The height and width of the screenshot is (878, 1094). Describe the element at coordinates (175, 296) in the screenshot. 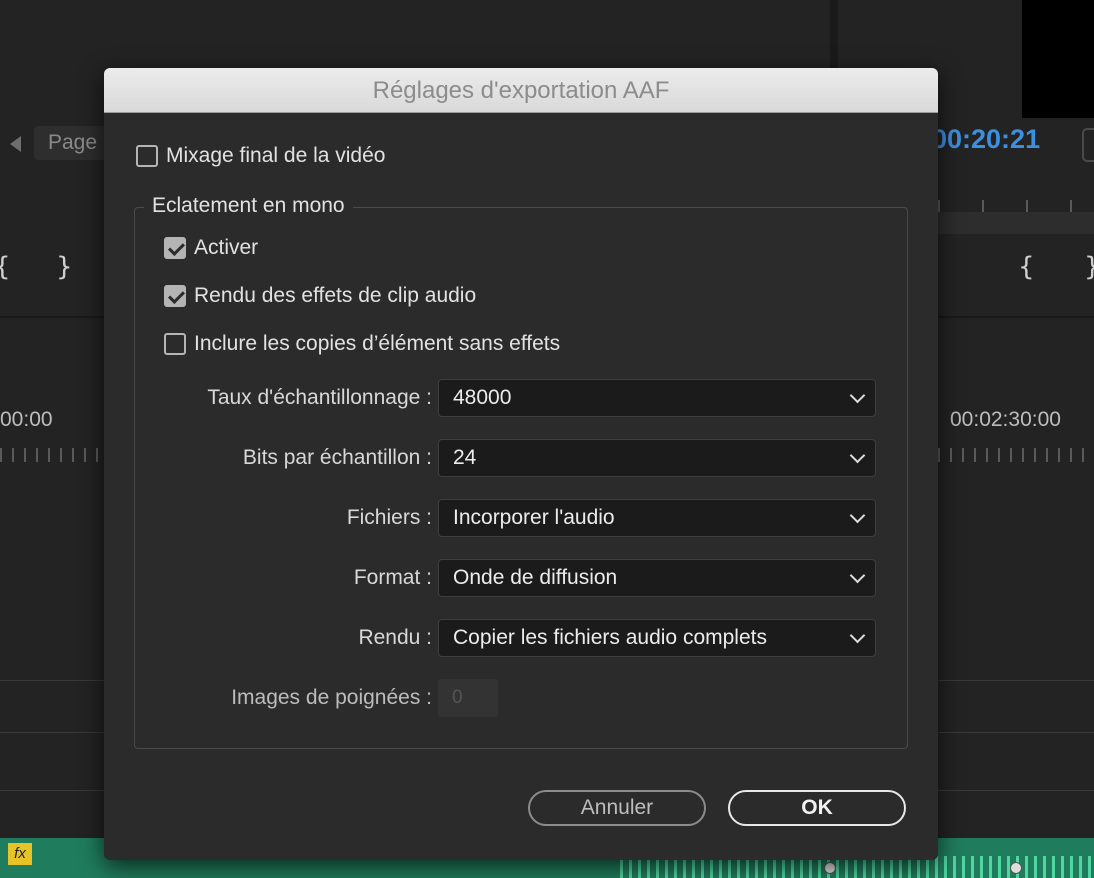

I see `render-effects-checkbox` at that location.